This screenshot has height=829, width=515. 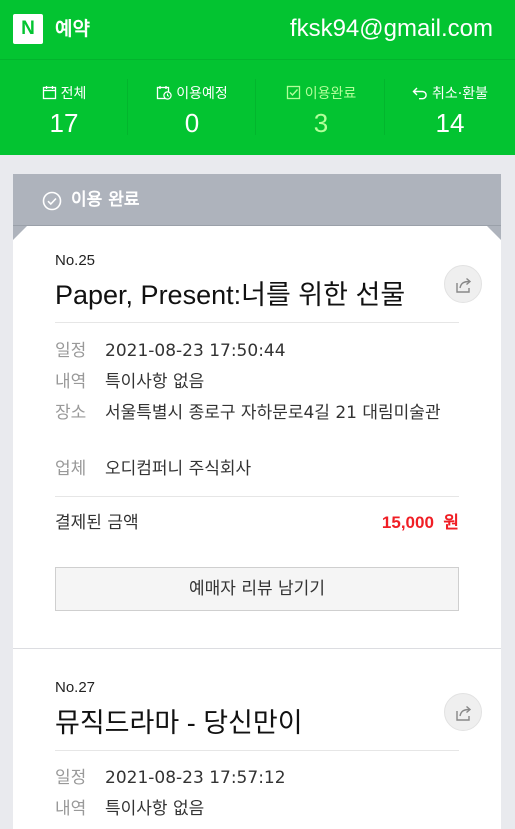 I want to click on undo-arrow-icon, so click(x=419, y=93).